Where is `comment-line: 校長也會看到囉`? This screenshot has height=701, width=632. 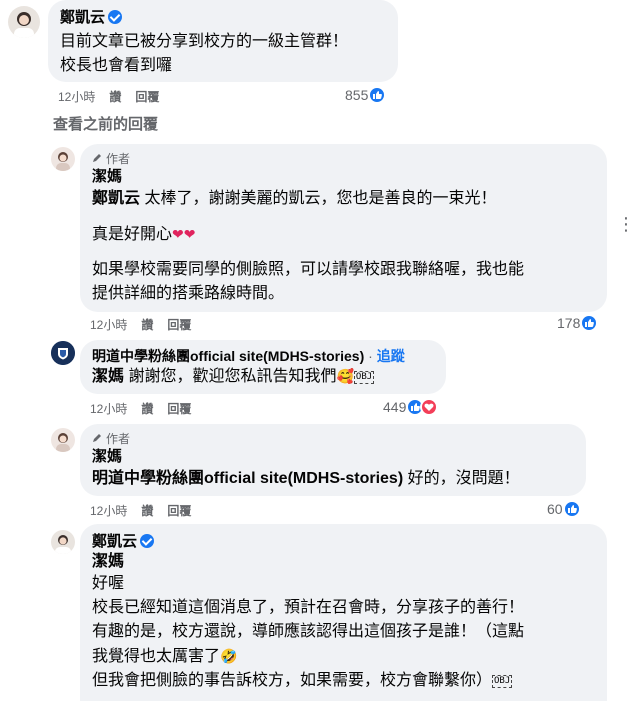 comment-line: 校長也會看到囉 is located at coordinates (116, 65).